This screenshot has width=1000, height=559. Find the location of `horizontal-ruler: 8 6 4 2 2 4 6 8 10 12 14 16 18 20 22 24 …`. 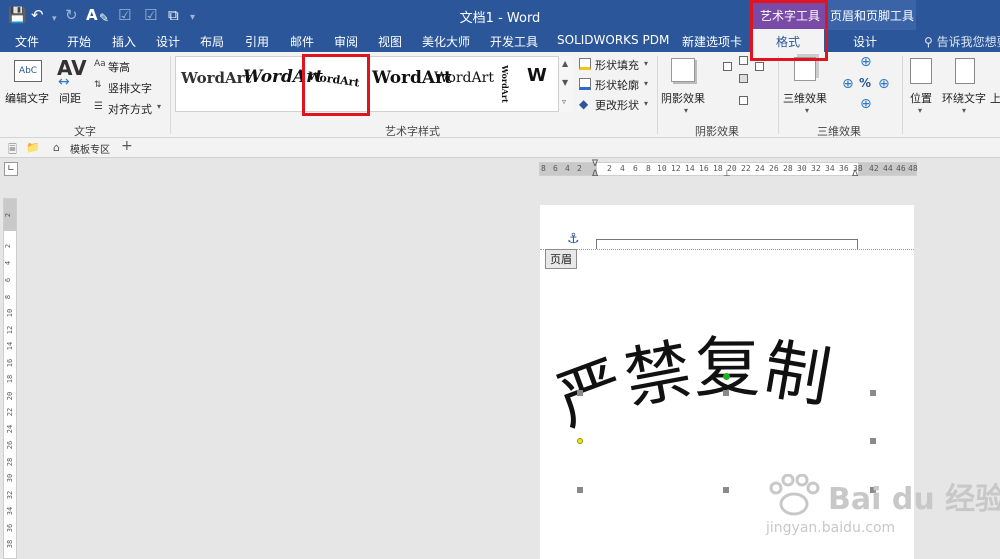

horizontal-ruler: 8 6 4 2 2 4 6 8 10 12 14 16 18 20 22 24 … is located at coordinates (728, 169).